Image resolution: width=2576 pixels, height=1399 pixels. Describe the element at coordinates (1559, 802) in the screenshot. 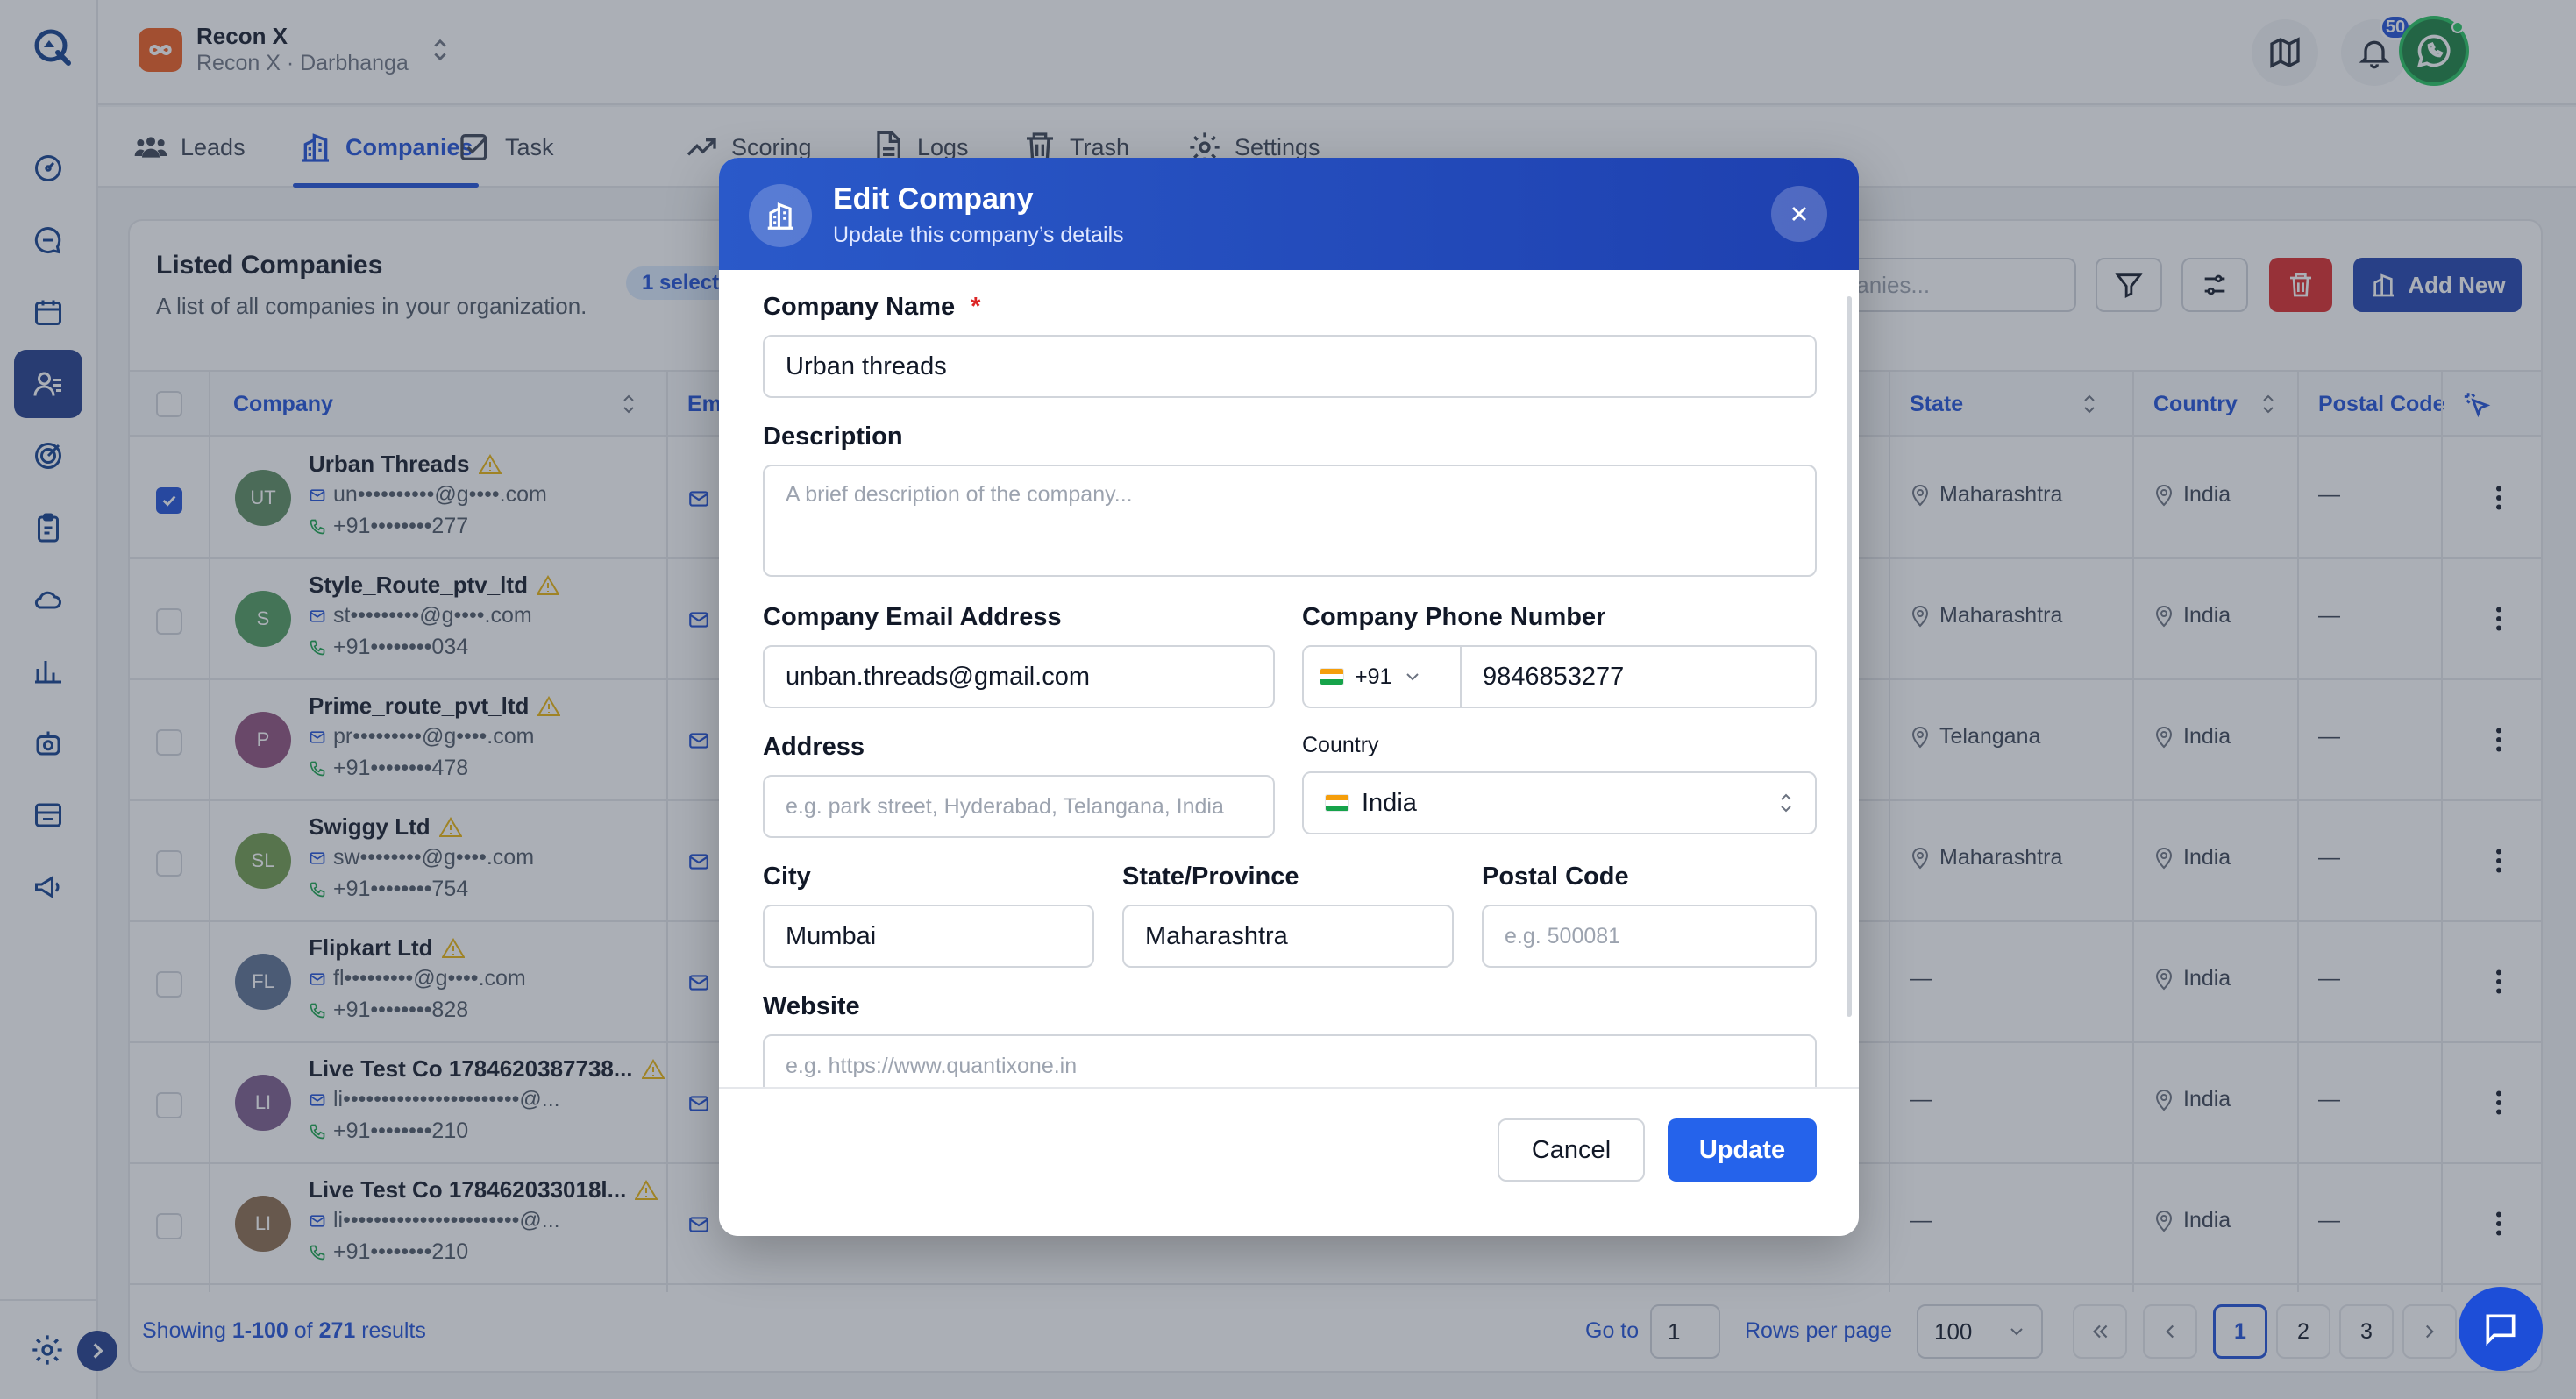

I see `country-select: India` at that location.